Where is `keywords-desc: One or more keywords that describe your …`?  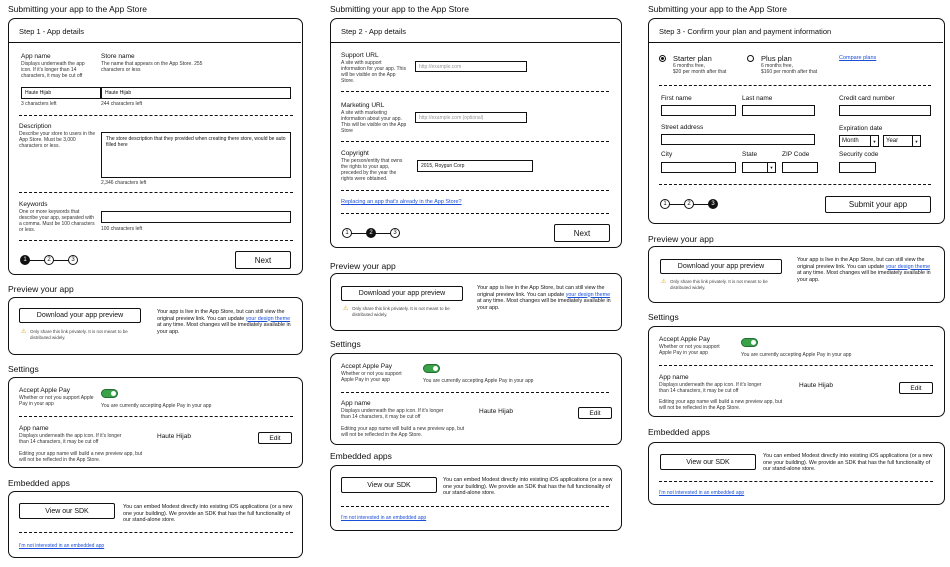 keywords-desc: One or more keywords that describe your … is located at coordinates (57, 221).